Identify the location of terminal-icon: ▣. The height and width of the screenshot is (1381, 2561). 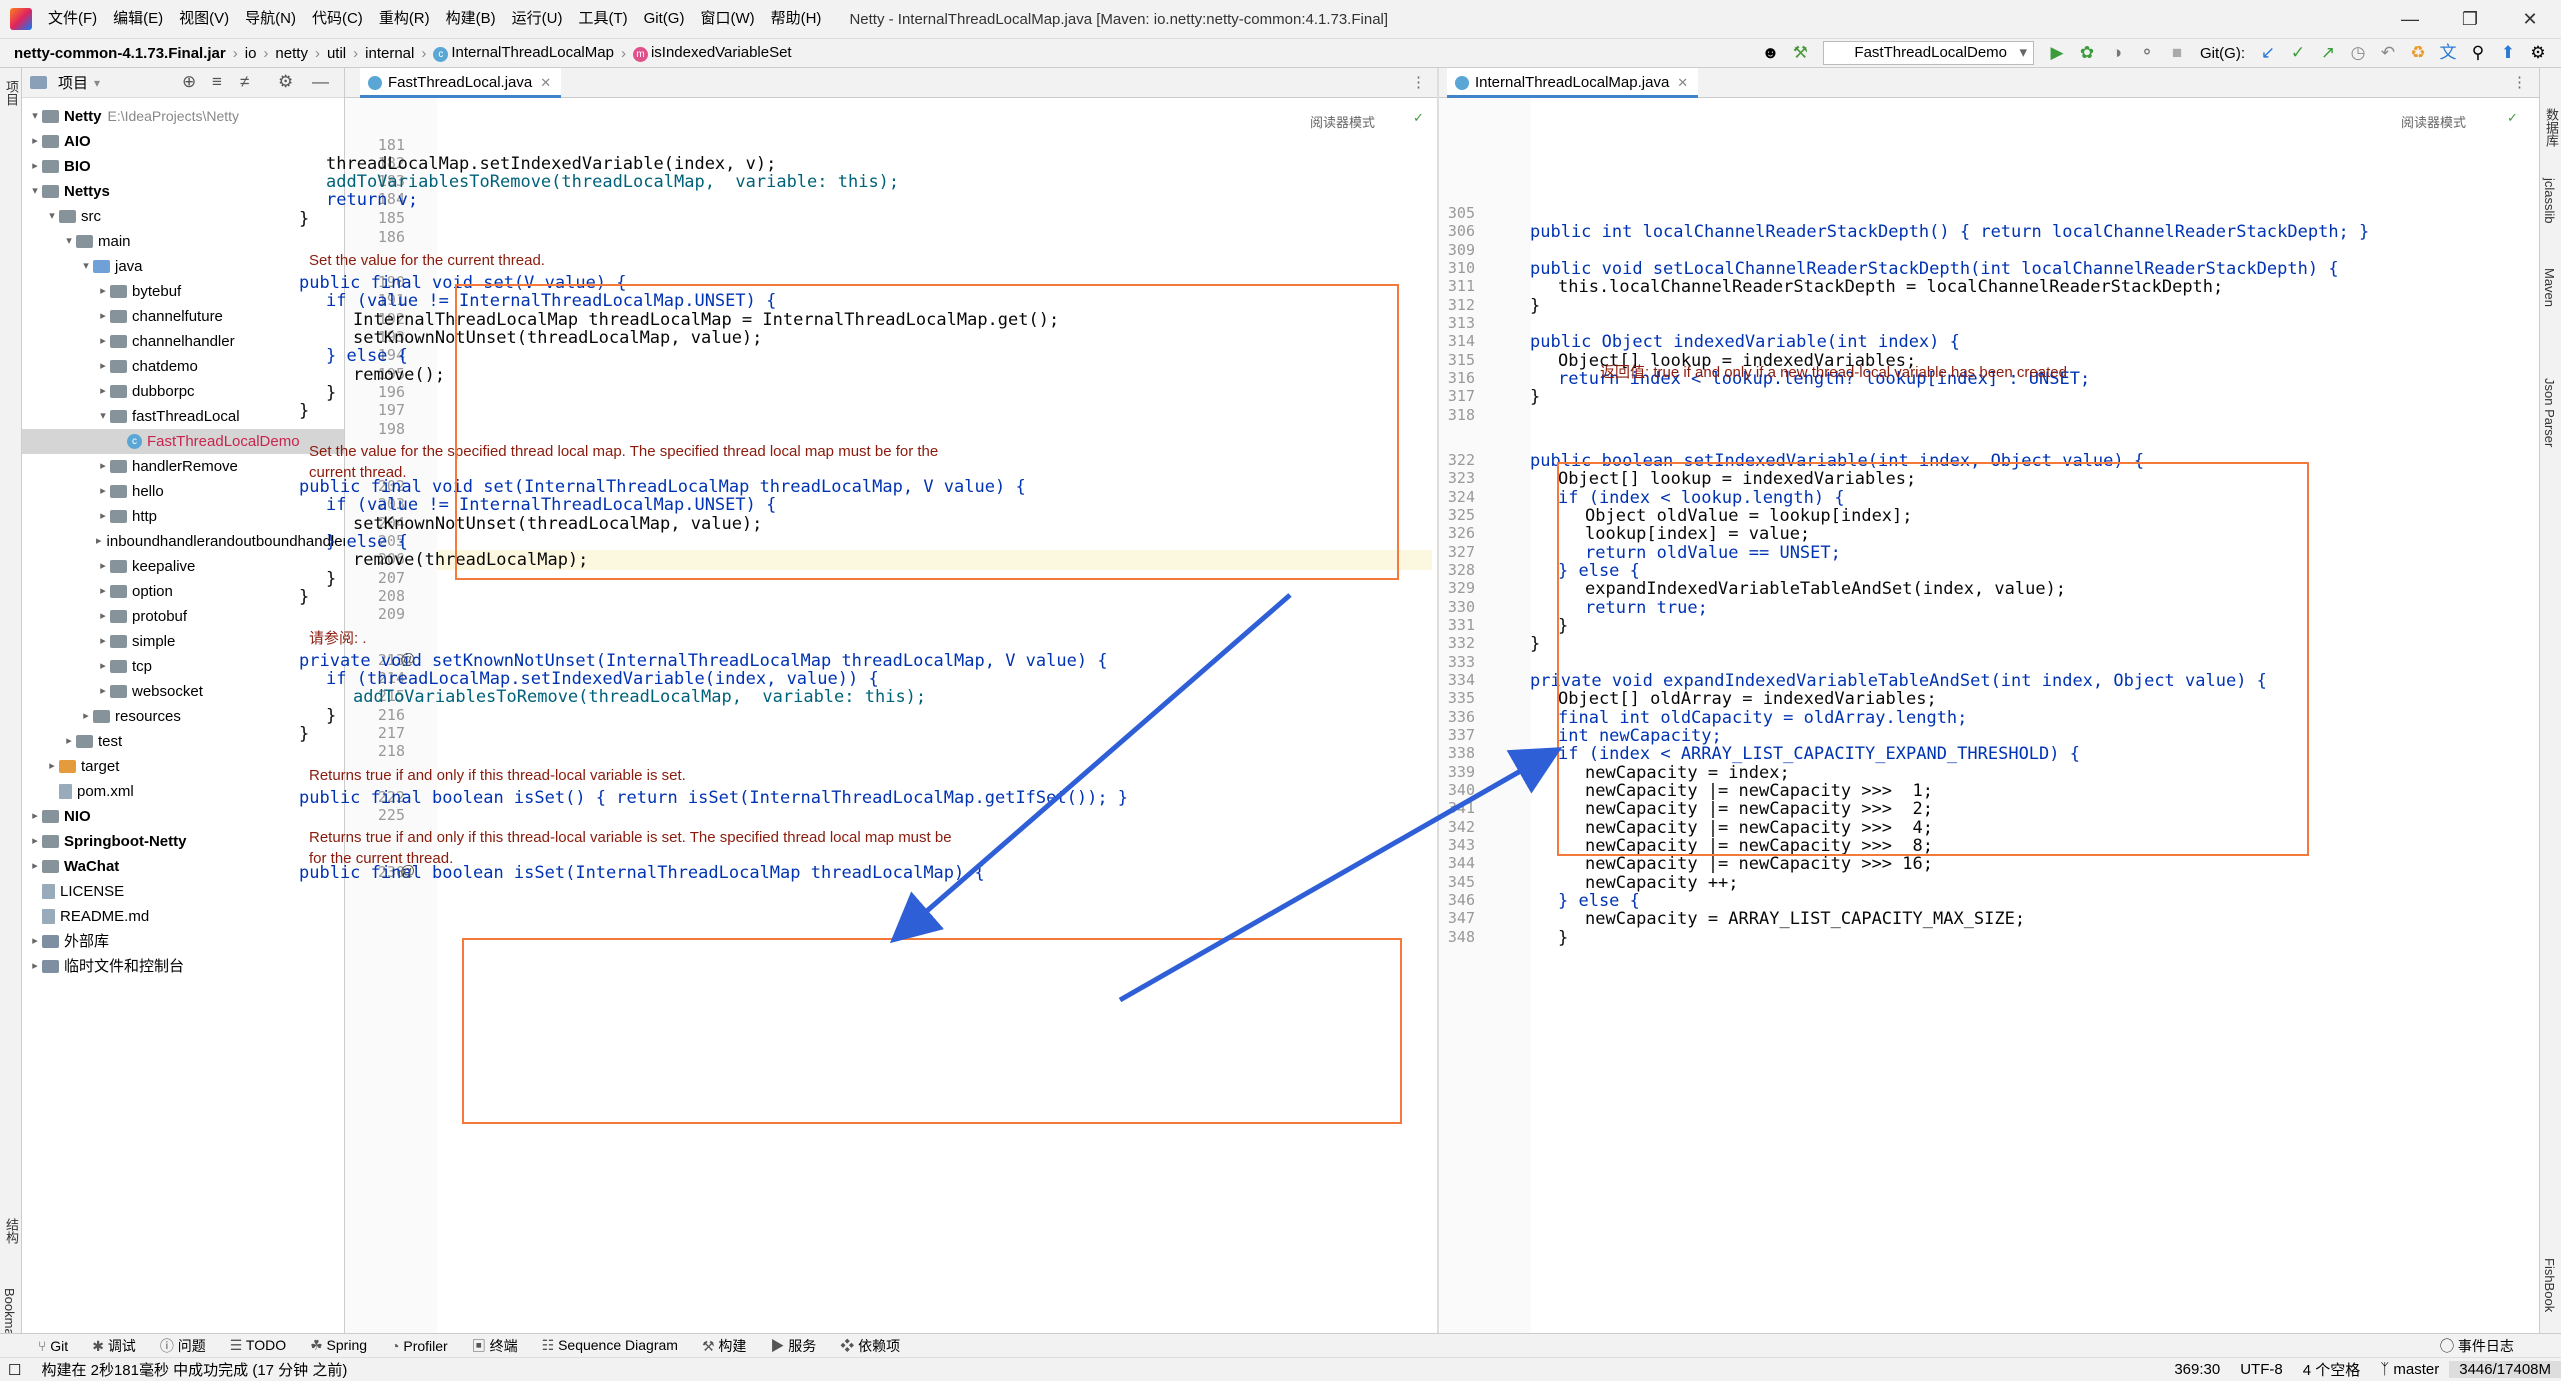
(480, 1345).